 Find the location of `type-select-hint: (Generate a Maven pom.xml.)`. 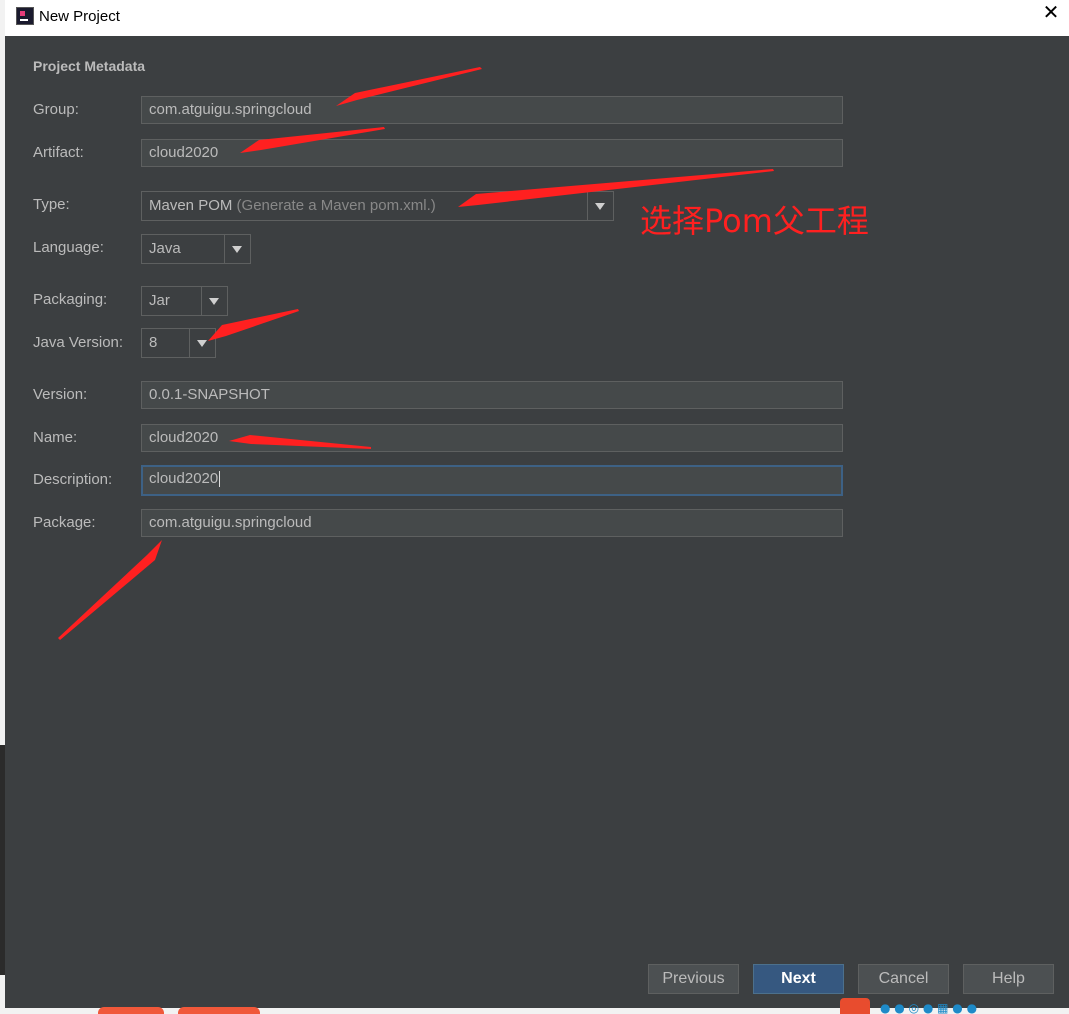

type-select-hint: (Generate a Maven pom.xml.) is located at coordinates (336, 205).